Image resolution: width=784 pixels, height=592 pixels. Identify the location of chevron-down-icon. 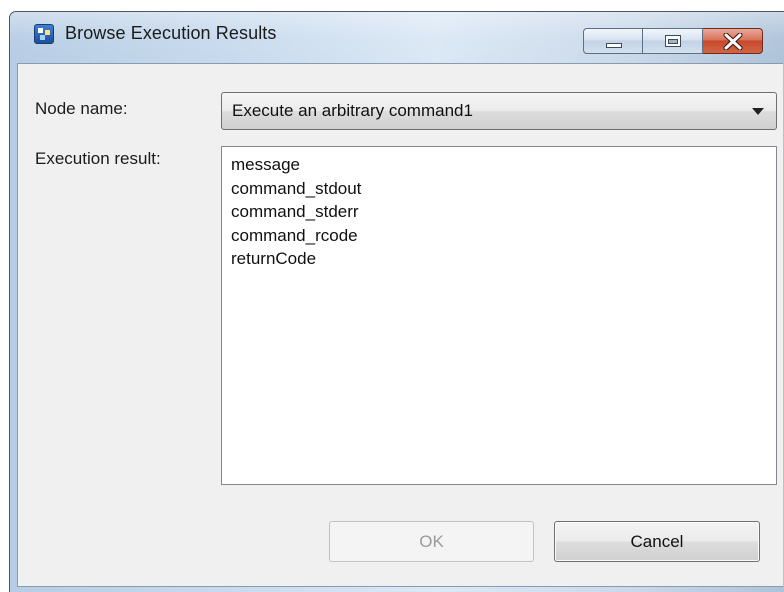
(758, 111).